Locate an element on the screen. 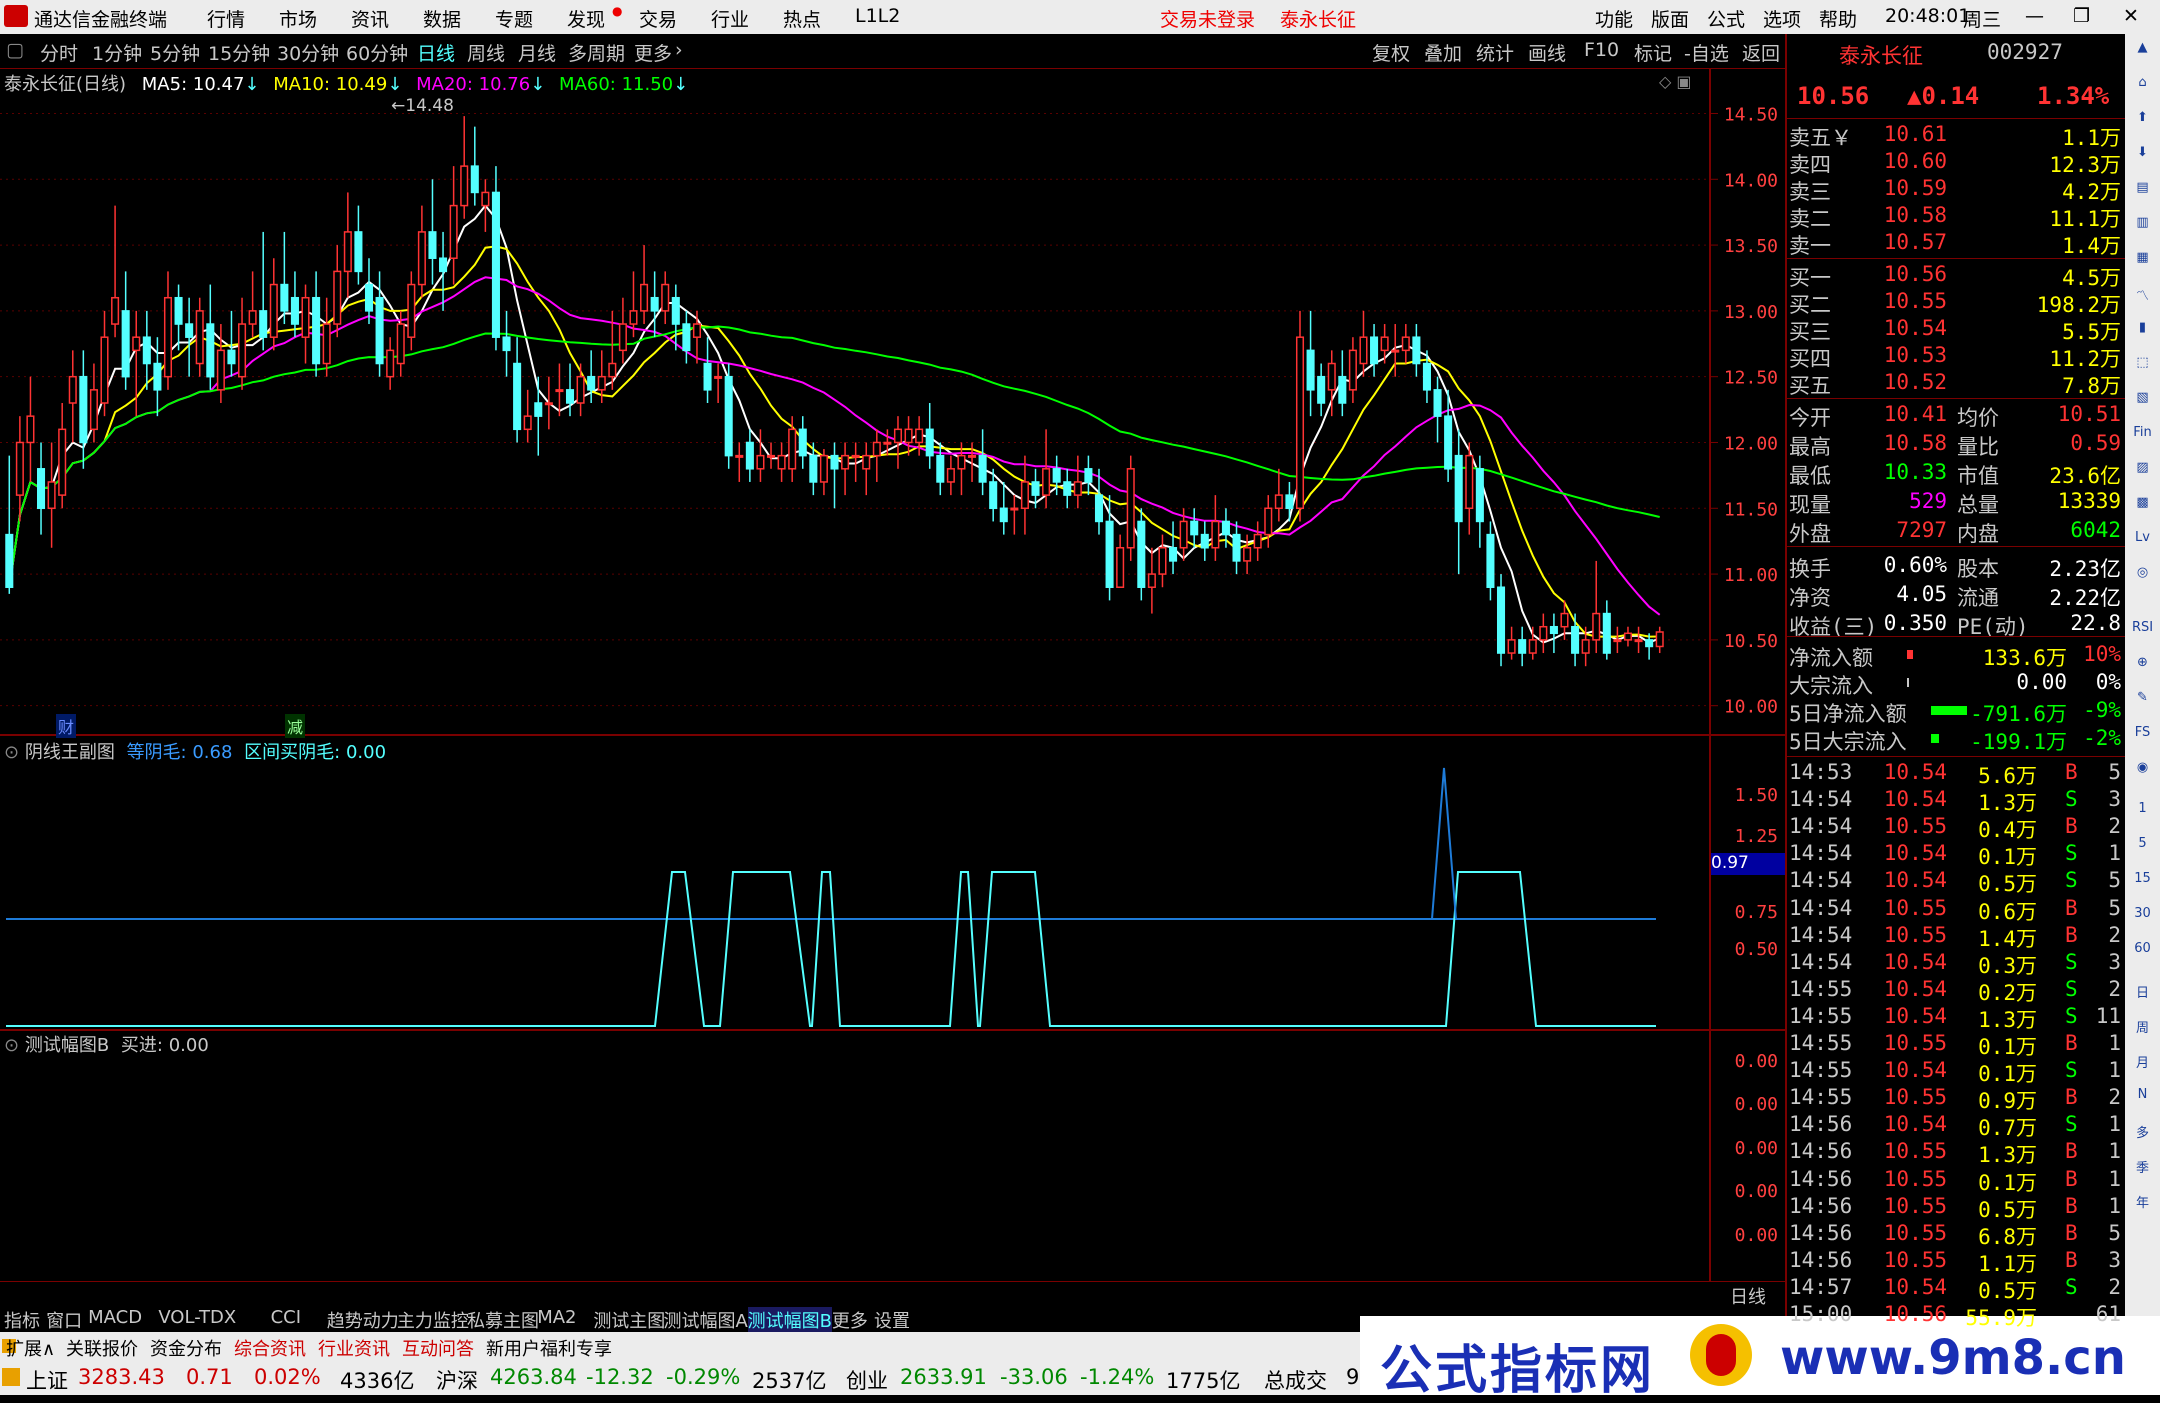 The width and height of the screenshot is (2160, 1403). ext-industry-news: 行业资讯 is located at coordinates (354, 1348).